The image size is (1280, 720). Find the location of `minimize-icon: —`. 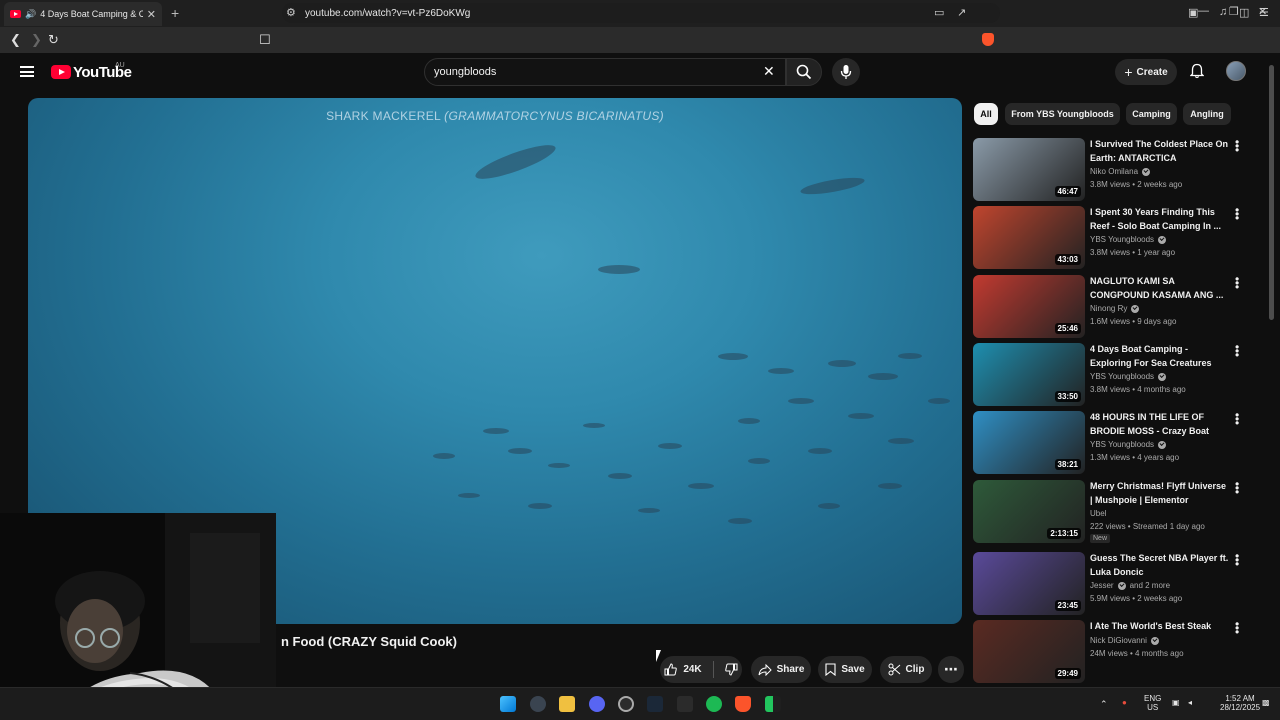

minimize-icon: — is located at coordinates (1203, 11).